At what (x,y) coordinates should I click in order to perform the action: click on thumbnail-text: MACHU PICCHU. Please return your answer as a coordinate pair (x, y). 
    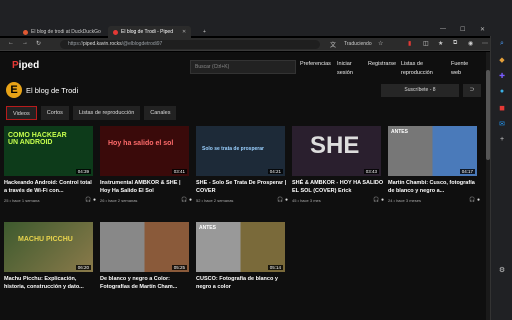
    Looking at the image, I should click on (45, 239).